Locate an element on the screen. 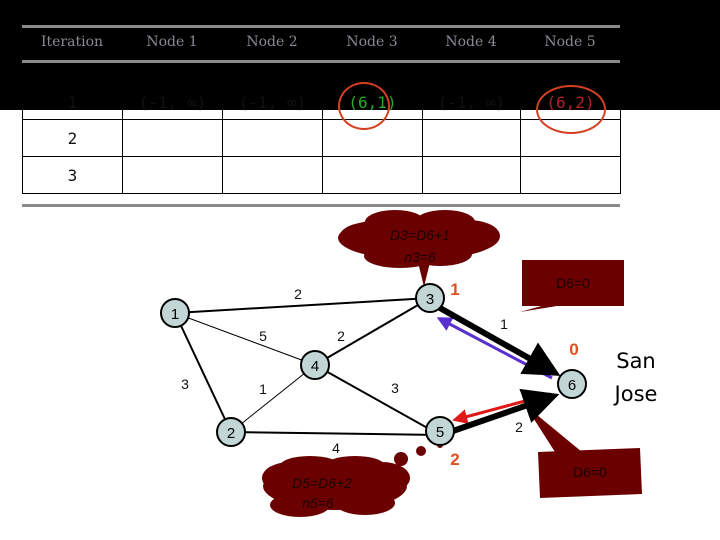 This screenshot has width=720, height=540. callout-node-6-bottom-text: D6=0 is located at coordinates (590, 472).